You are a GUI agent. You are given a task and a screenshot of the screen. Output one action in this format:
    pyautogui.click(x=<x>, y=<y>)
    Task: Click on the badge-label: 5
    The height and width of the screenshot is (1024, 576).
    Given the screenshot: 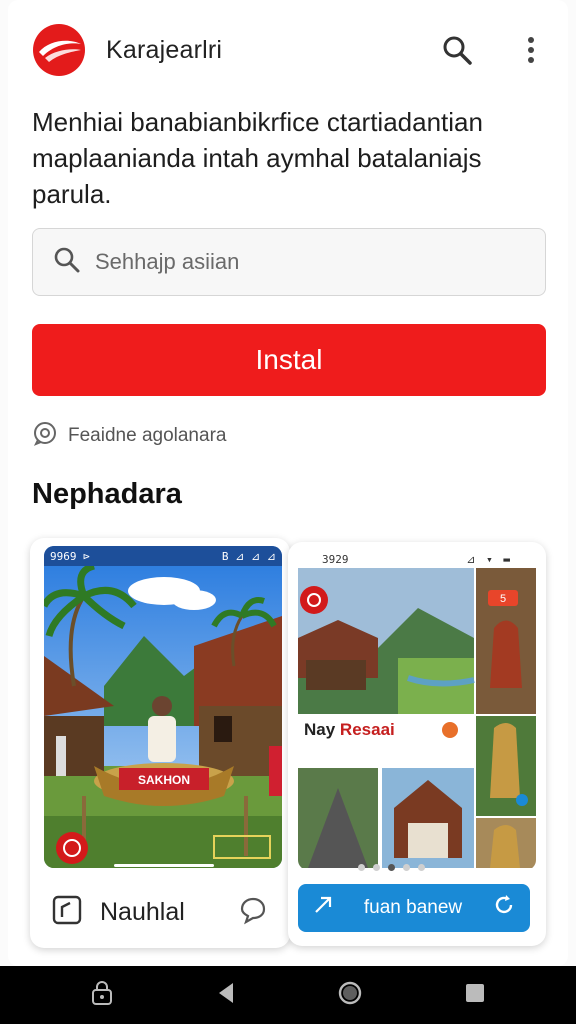 What is the action you would take?
    pyautogui.click(x=503, y=599)
    